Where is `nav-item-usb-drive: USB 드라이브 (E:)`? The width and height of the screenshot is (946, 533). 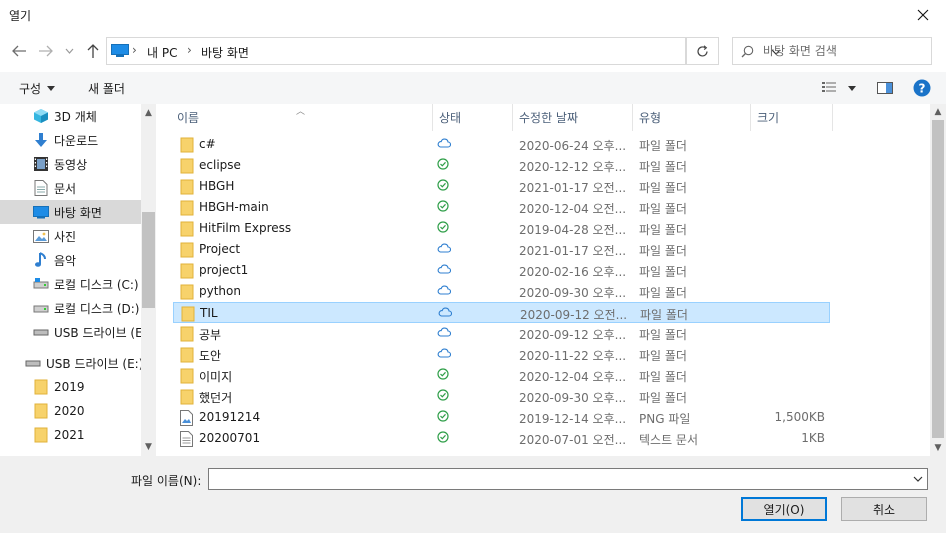 nav-item-usb-drive: USB 드라이브 (E:) is located at coordinates (70, 332).